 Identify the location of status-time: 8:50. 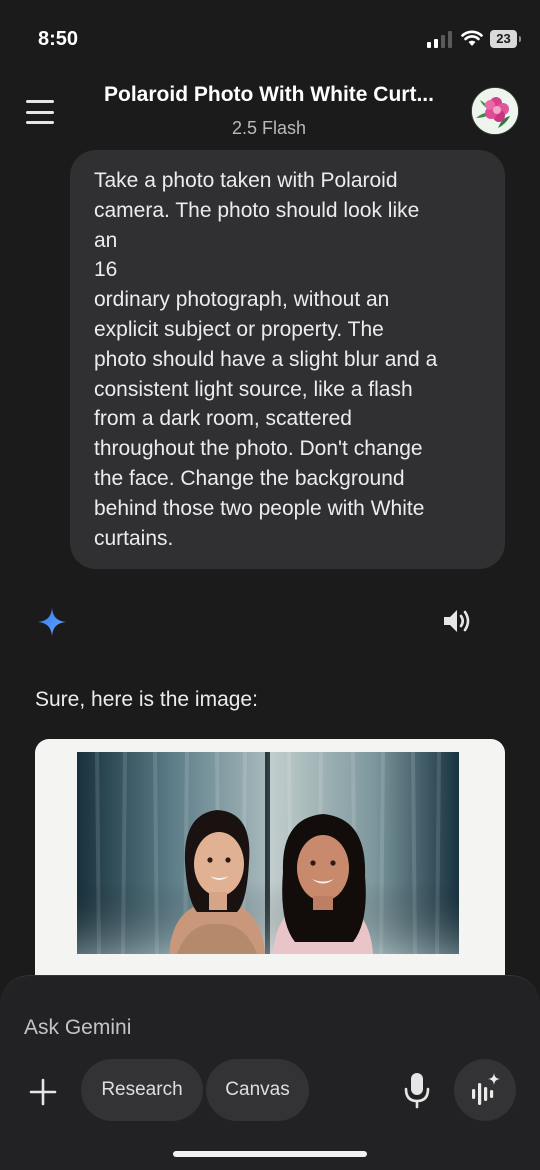
(58, 39).